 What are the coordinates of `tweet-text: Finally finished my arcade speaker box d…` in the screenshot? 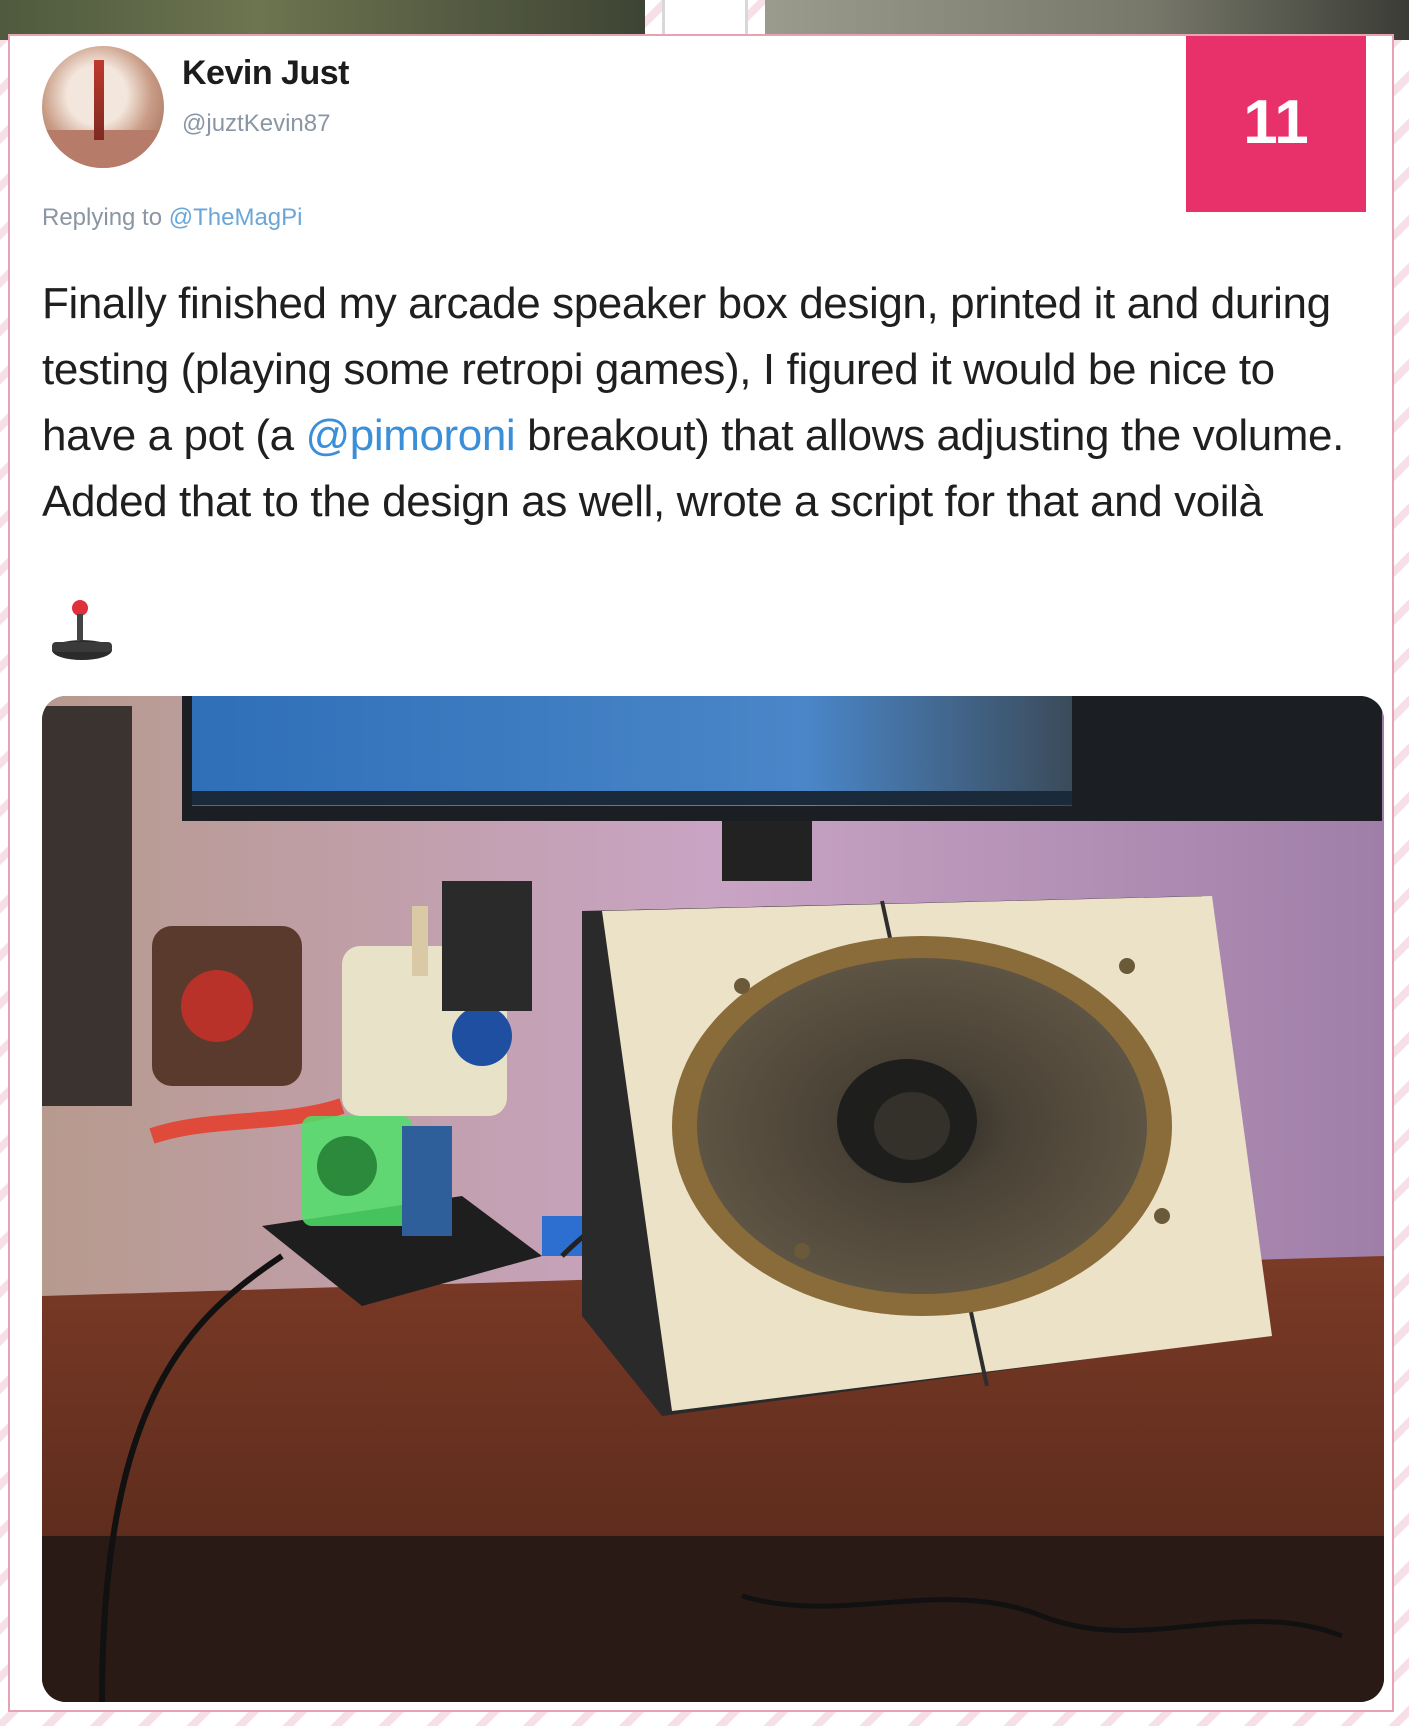 It's located at (707, 403).